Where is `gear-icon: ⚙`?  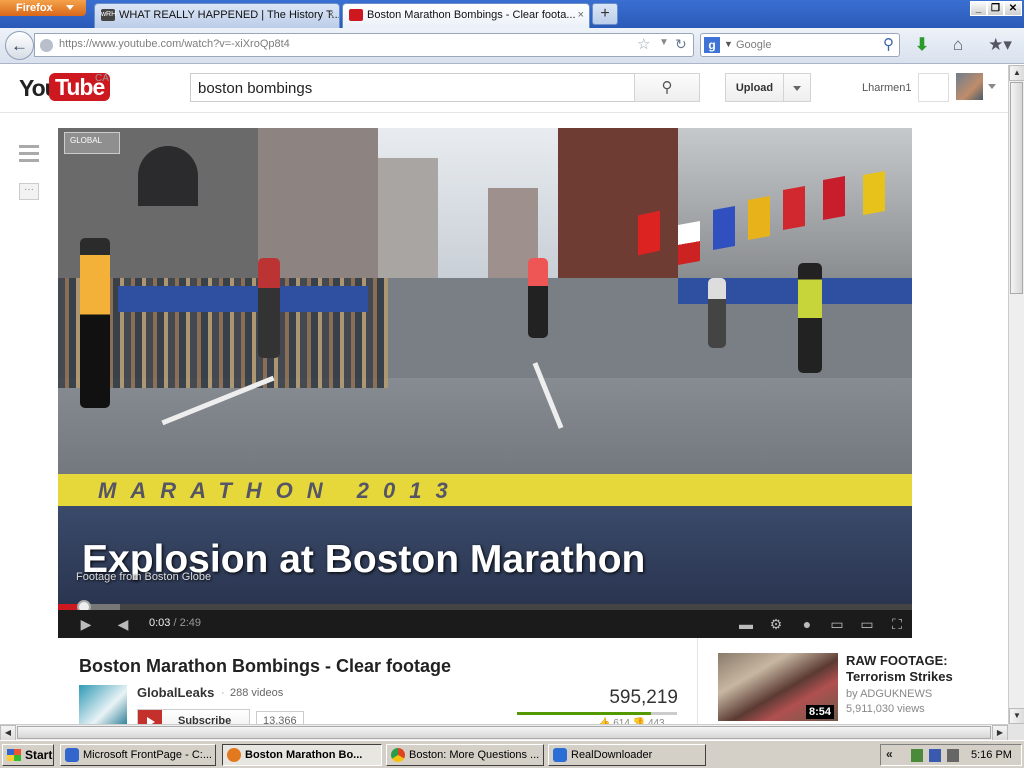
gear-icon: ⚙ is located at coordinates (776, 624).